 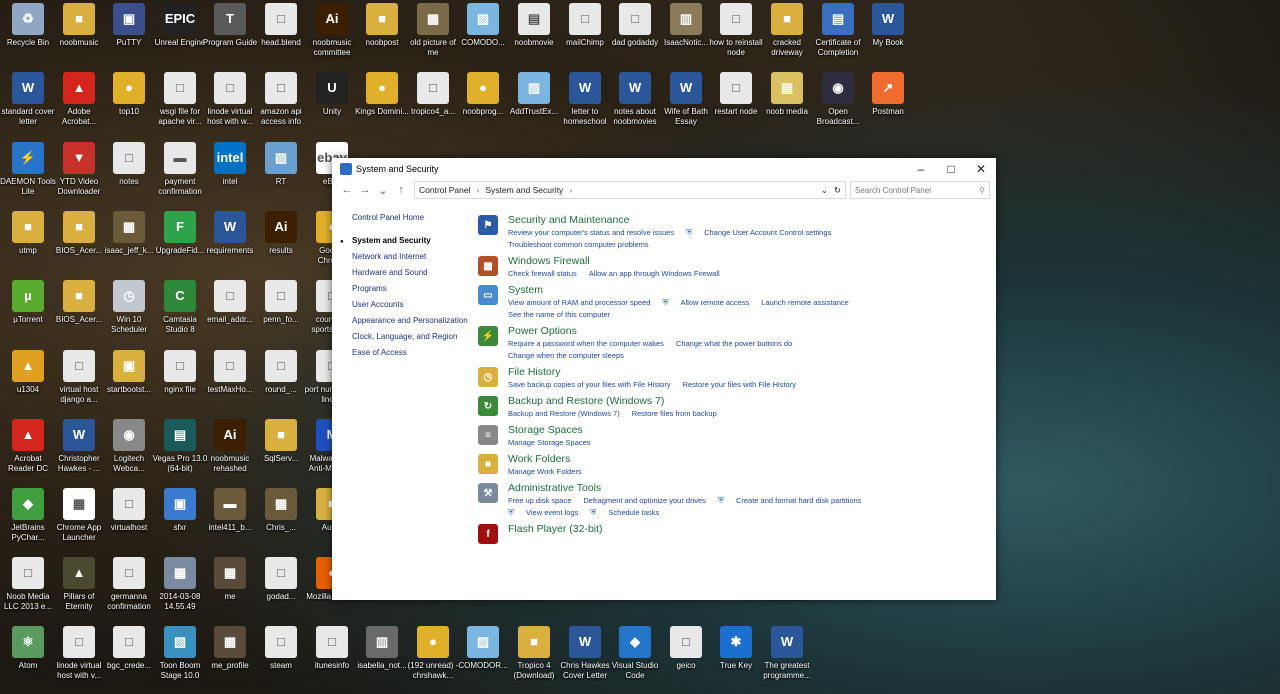 What do you see at coordinates (382, 33) in the screenshot?
I see `desktop-icon: ■ noobpost` at bounding box center [382, 33].